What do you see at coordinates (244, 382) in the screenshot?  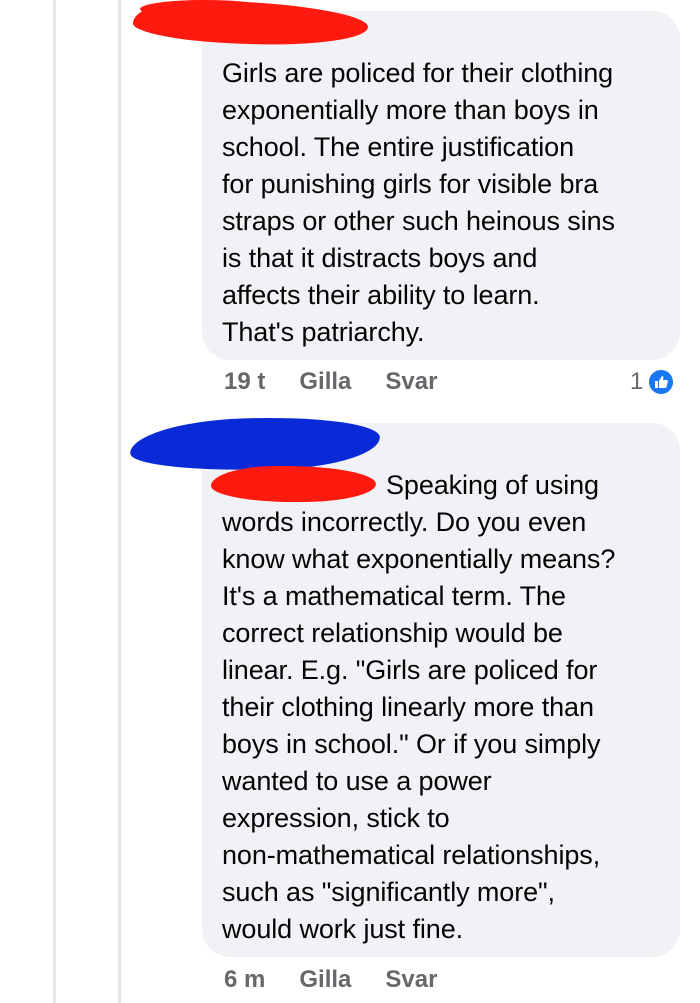 I see `comment-timestamp-1: 19 t` at bounding box center [244, 382].